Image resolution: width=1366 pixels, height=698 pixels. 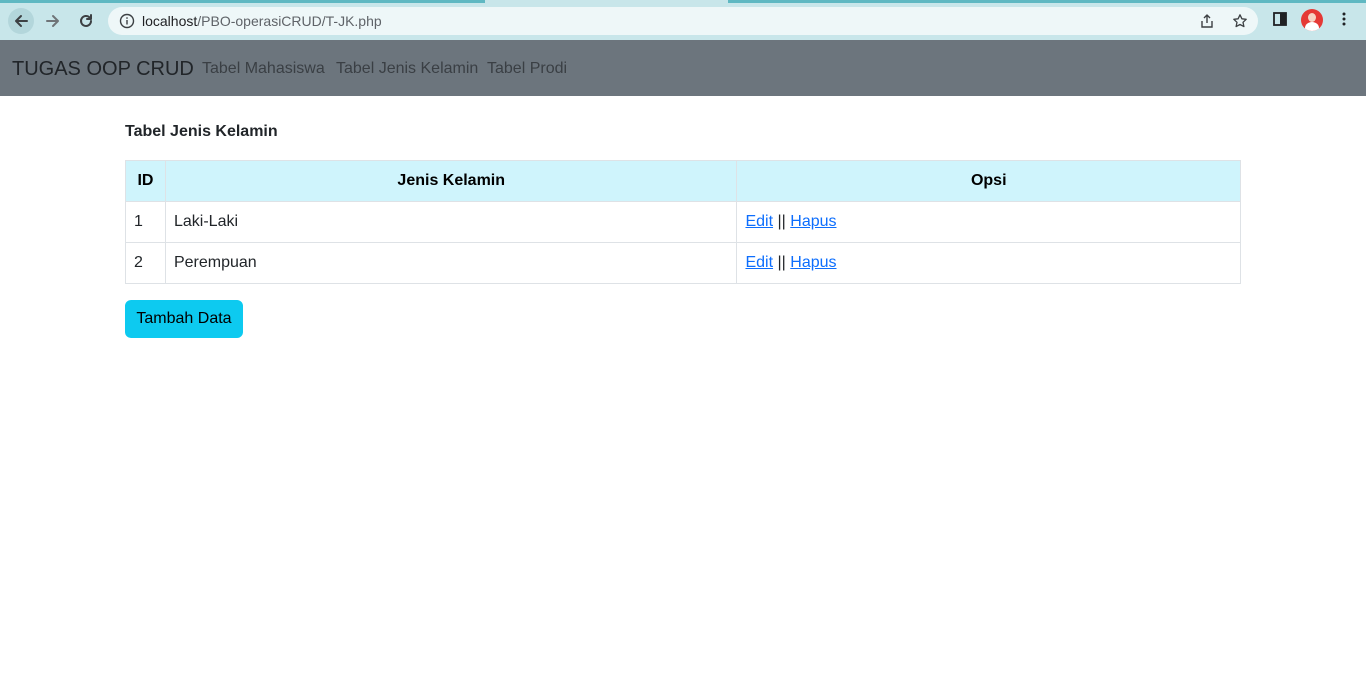 I want to click on column-header-id: ID, so click(x=145, y=181).